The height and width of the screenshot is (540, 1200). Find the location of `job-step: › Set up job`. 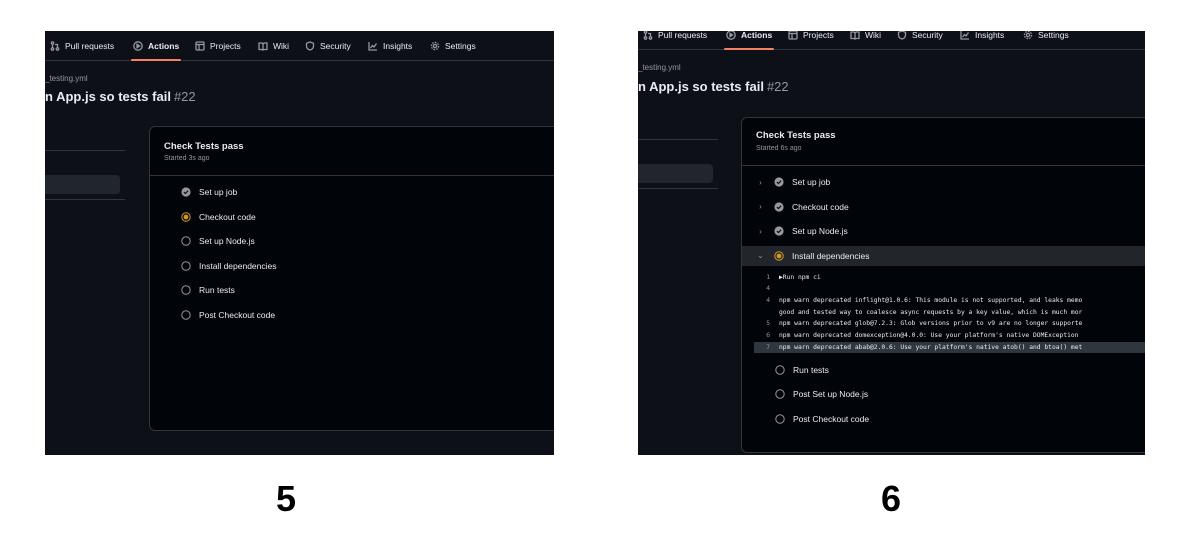

job-step: › Set up job is located at coordinates (943, 182).